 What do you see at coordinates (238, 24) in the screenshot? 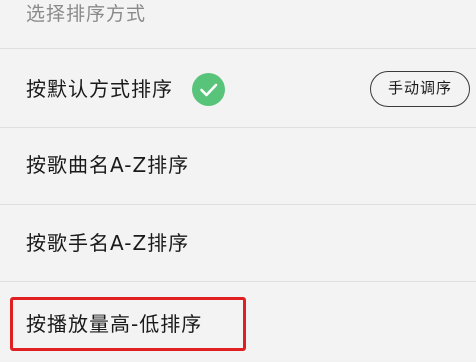
I see `sheet-header: 选择排序方式` at bounding box center [238, 24].